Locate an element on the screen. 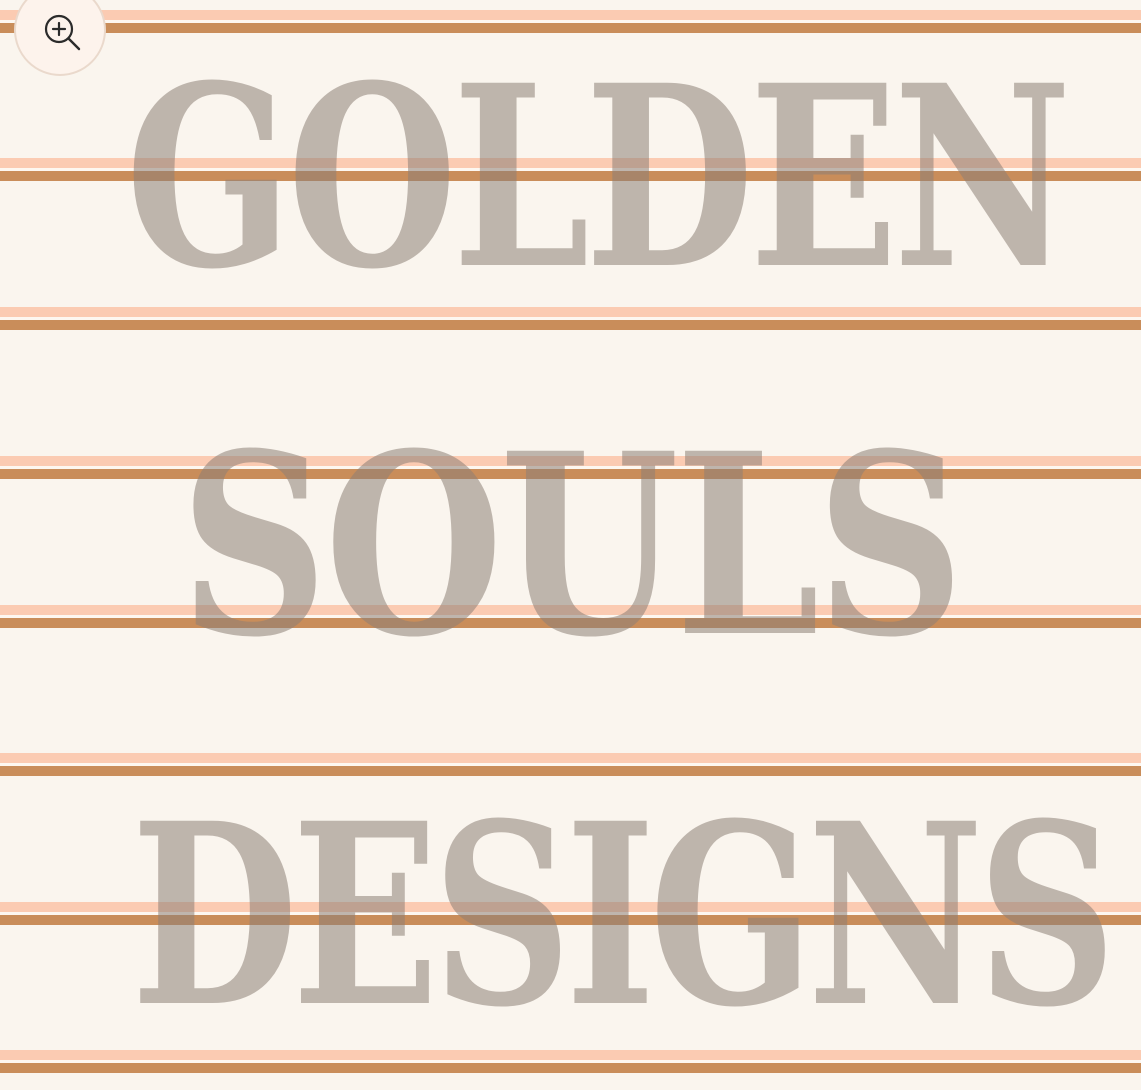 Image resolution: width=1141 pixels, height=1090 pixels. zoom-button is located at coordinates (60, 38).